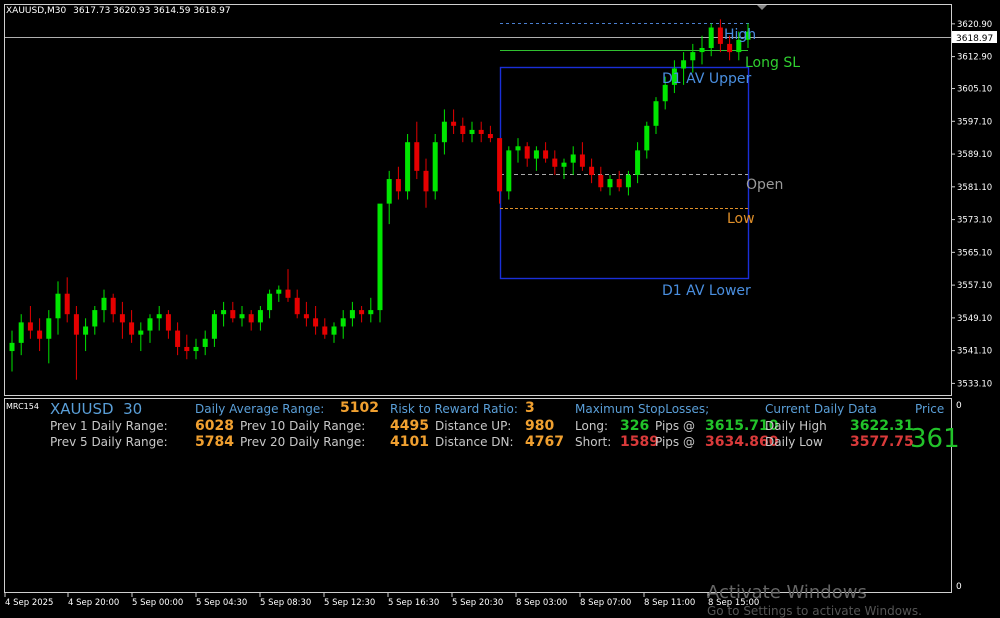  I want to click on price-tick-label: 3605.10, so click(974, 90).